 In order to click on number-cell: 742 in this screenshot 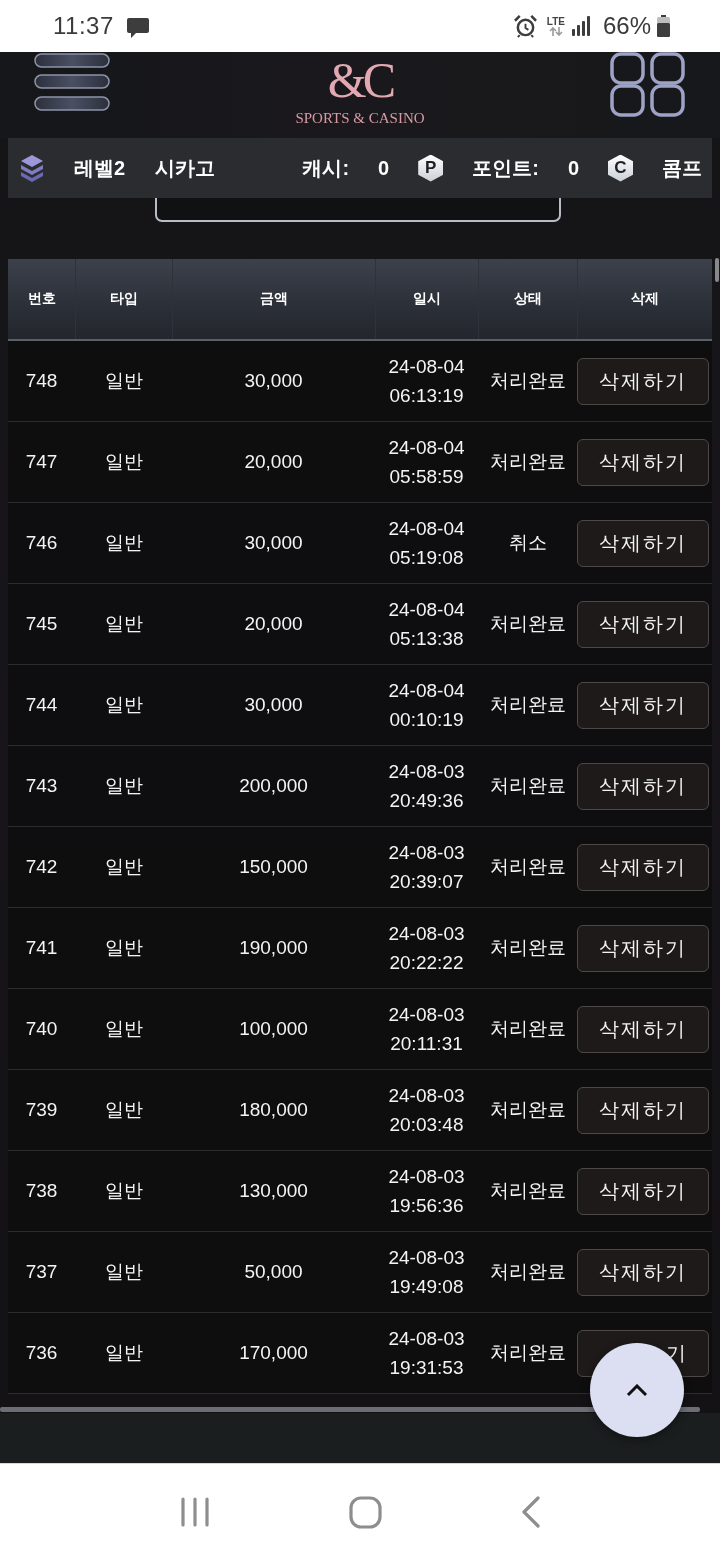, I will do `click(41, 867)`.